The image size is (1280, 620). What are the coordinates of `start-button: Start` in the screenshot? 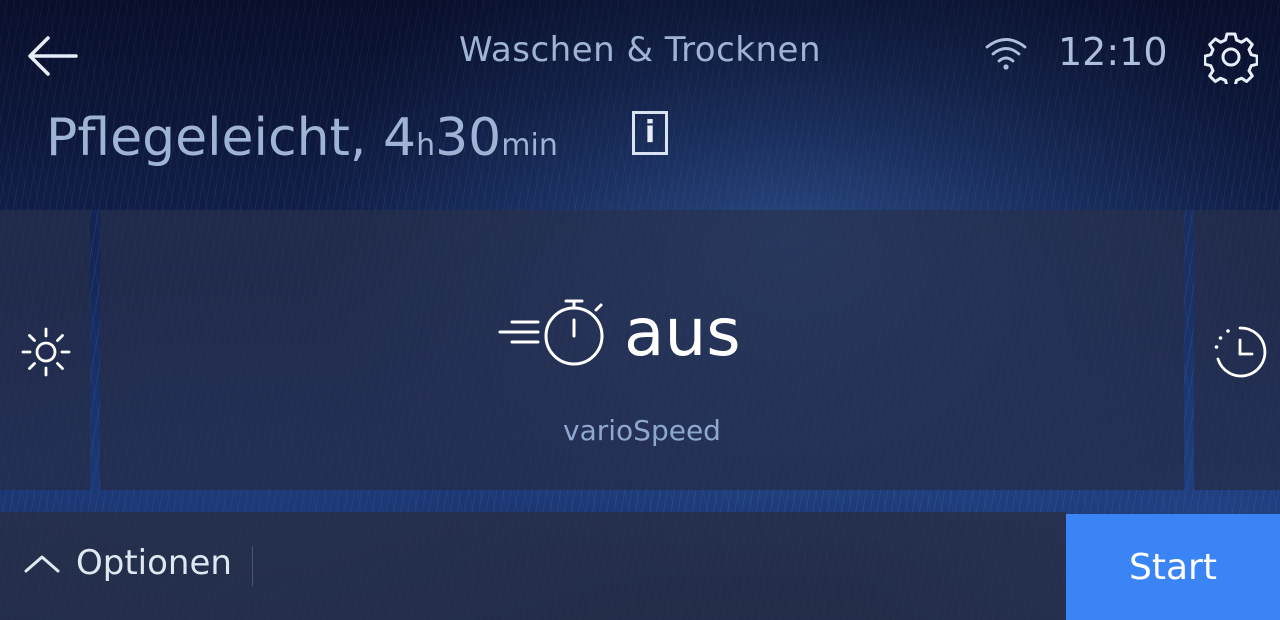 It's located at (1173, 567).